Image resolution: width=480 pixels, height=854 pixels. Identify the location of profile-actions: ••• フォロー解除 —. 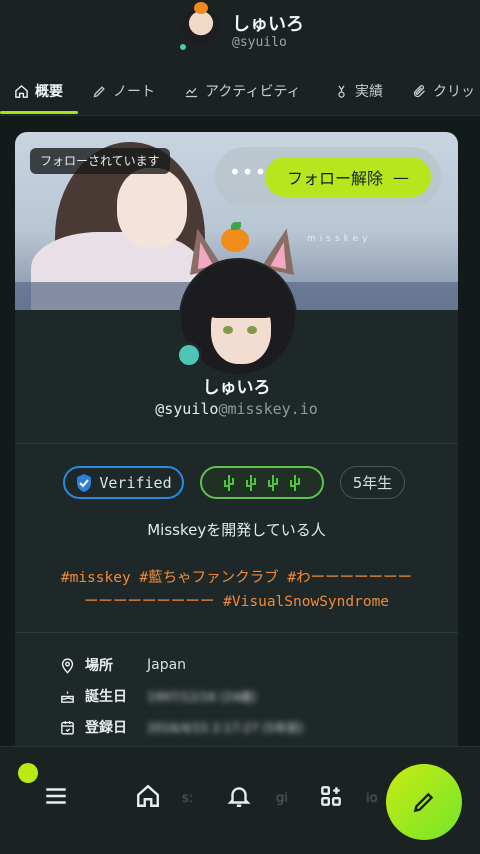
(328, 177).